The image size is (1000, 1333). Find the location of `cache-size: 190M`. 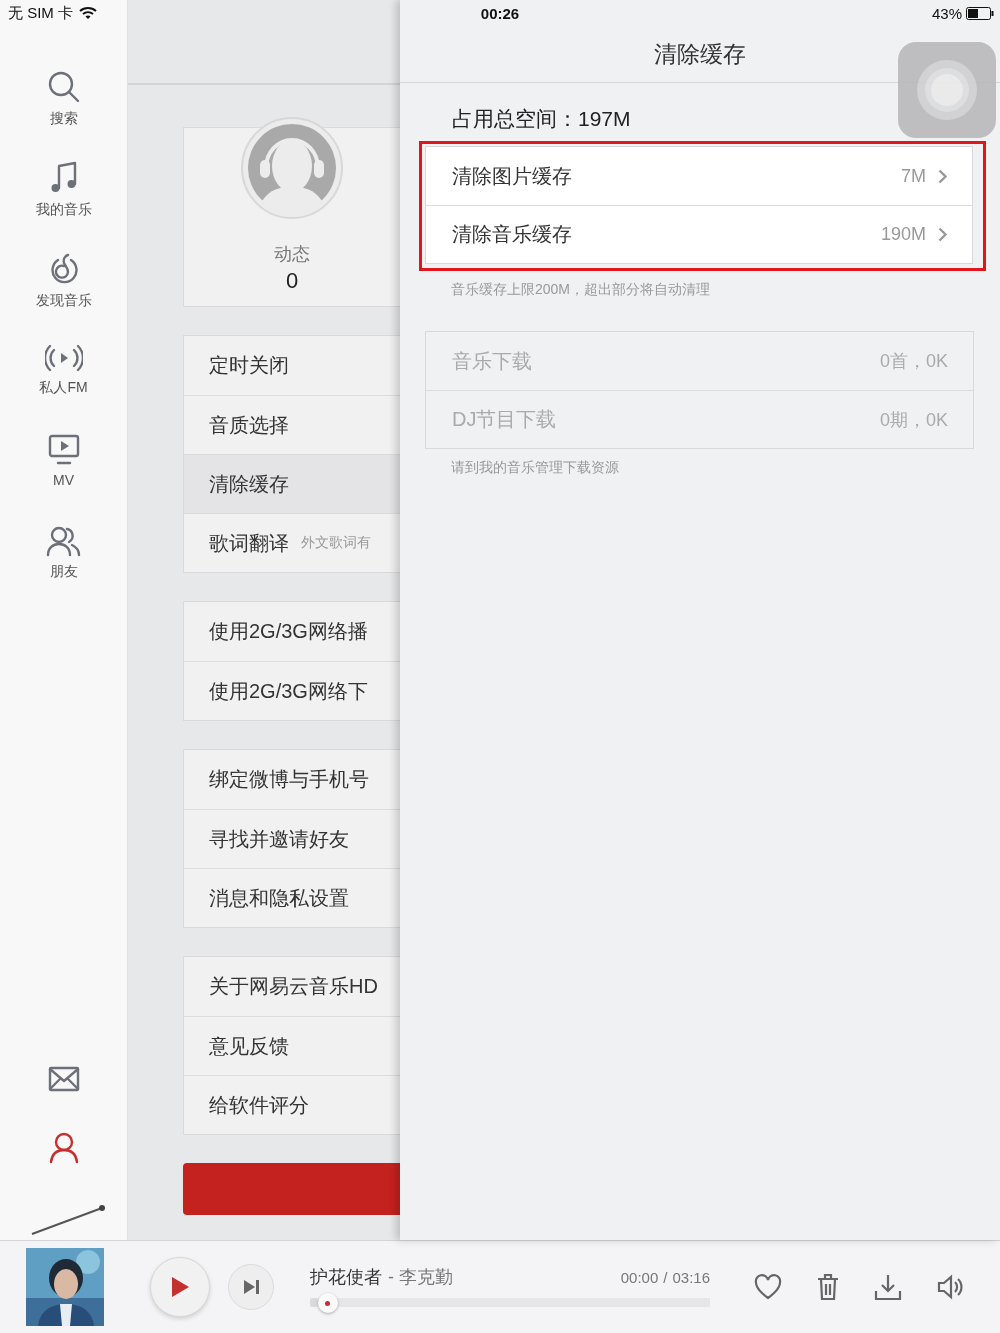

cache-size: 190M is located at coordinates (903, 234).